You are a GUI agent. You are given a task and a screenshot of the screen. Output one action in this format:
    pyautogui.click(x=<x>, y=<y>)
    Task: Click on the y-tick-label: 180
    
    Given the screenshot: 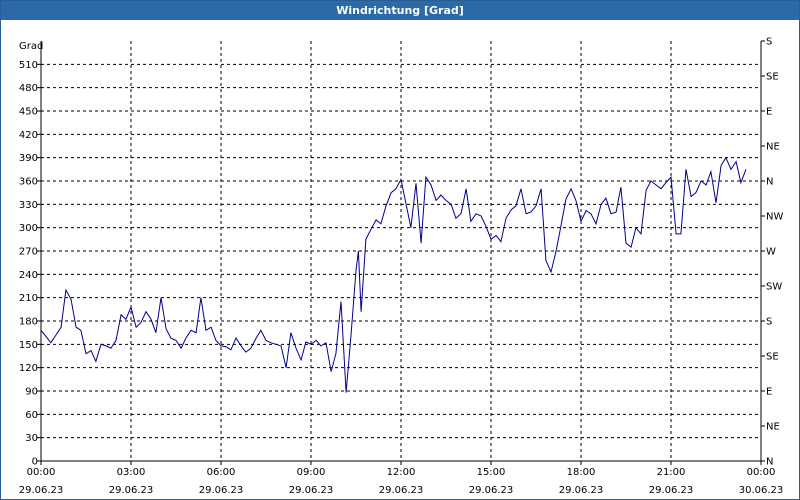 What is the action you would take?
    pyautogui.click(x=28, y=322)
    